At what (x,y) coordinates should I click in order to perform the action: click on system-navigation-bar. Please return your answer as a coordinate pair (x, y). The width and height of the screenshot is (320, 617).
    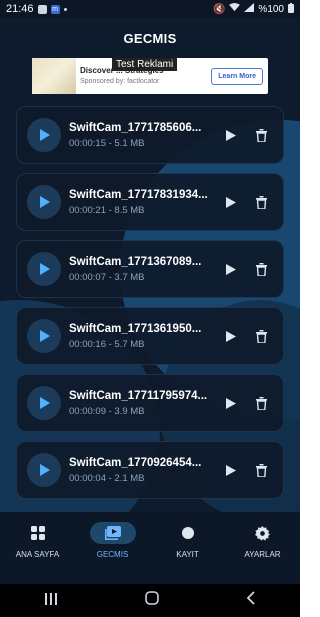
    Looking at the image, I should click on (150, 600).